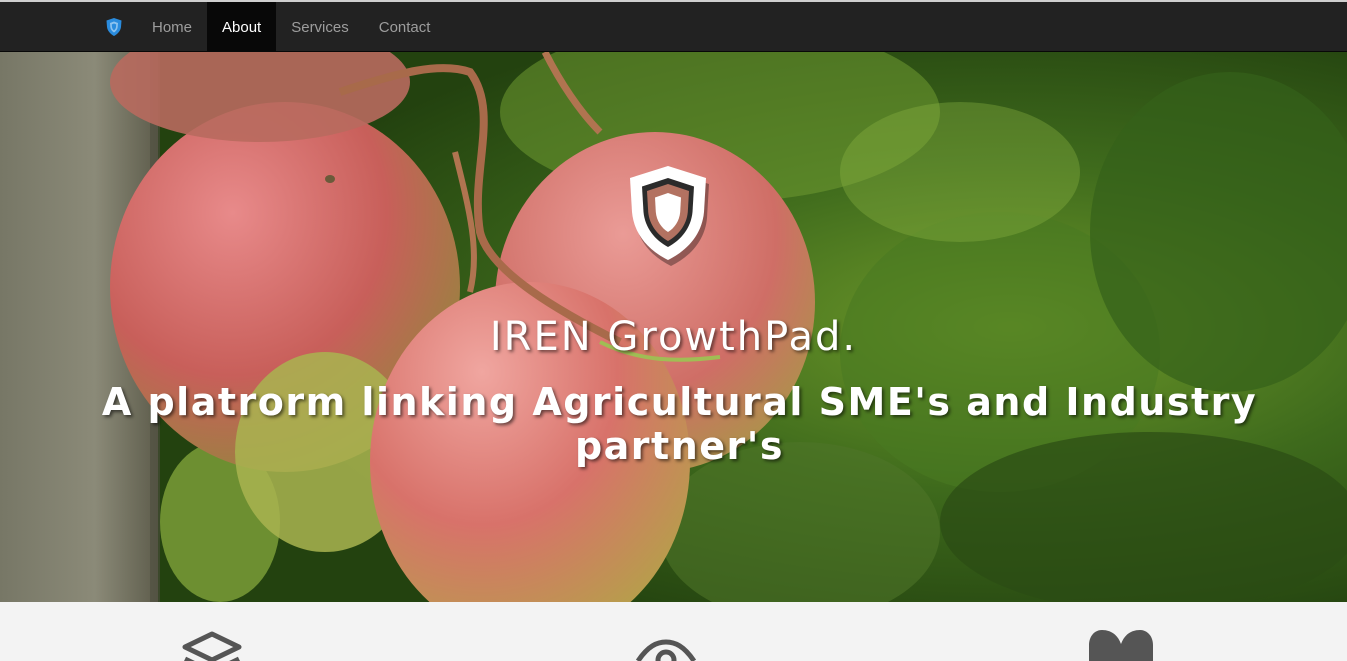  Describe the element at coordinates (673, 27) in the screenshot. I see `navbar: Home About Services Contact` at that location.